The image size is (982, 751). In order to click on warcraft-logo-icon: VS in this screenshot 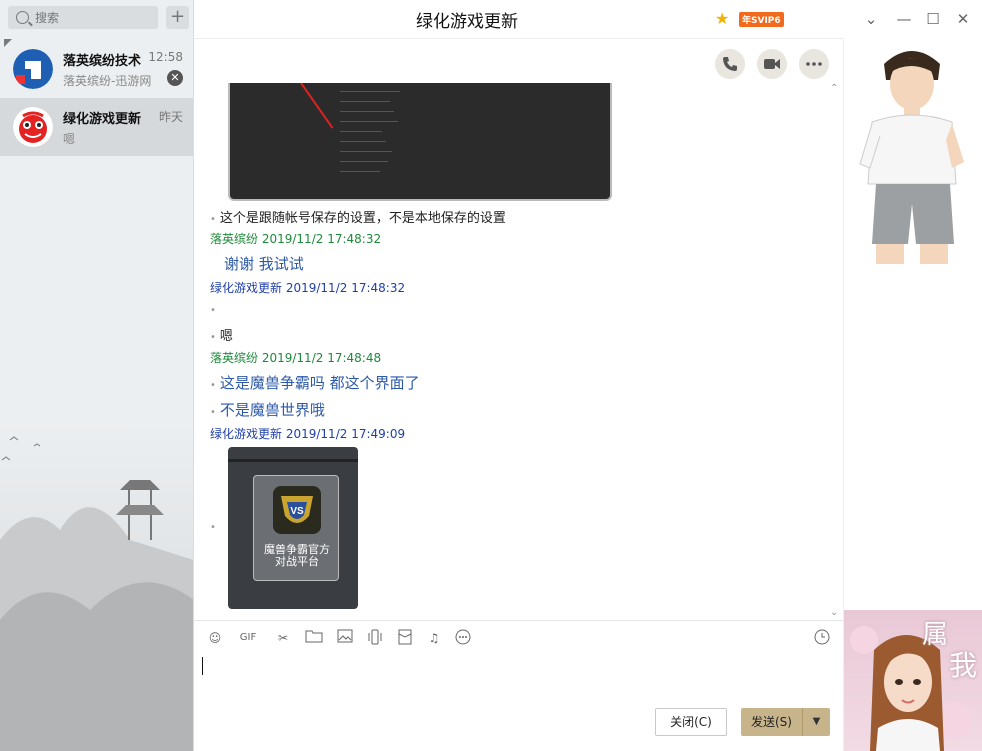, I will do `click(297, 510)`.